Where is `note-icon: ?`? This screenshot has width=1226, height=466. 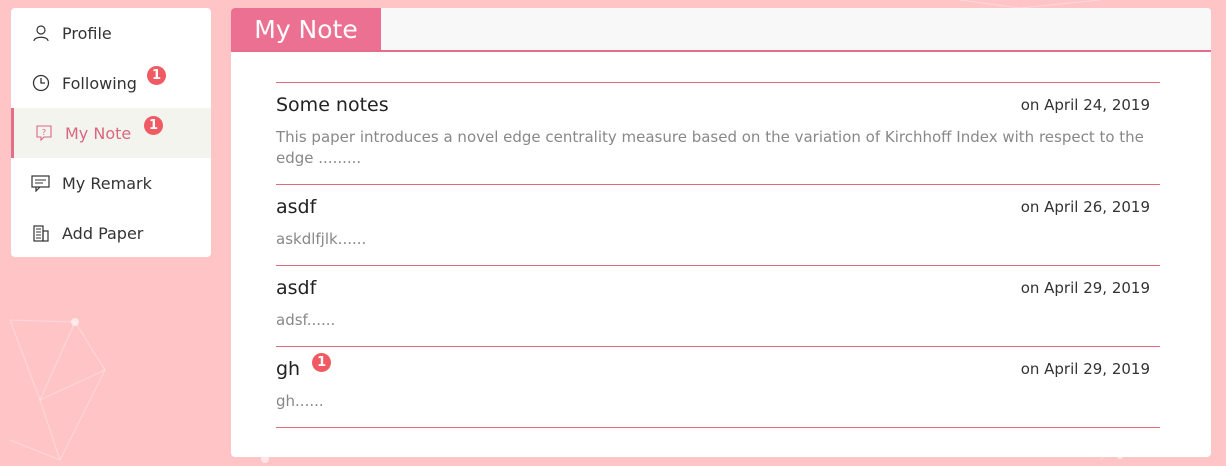
note-icon: ? is located at coordinates (44, 133).